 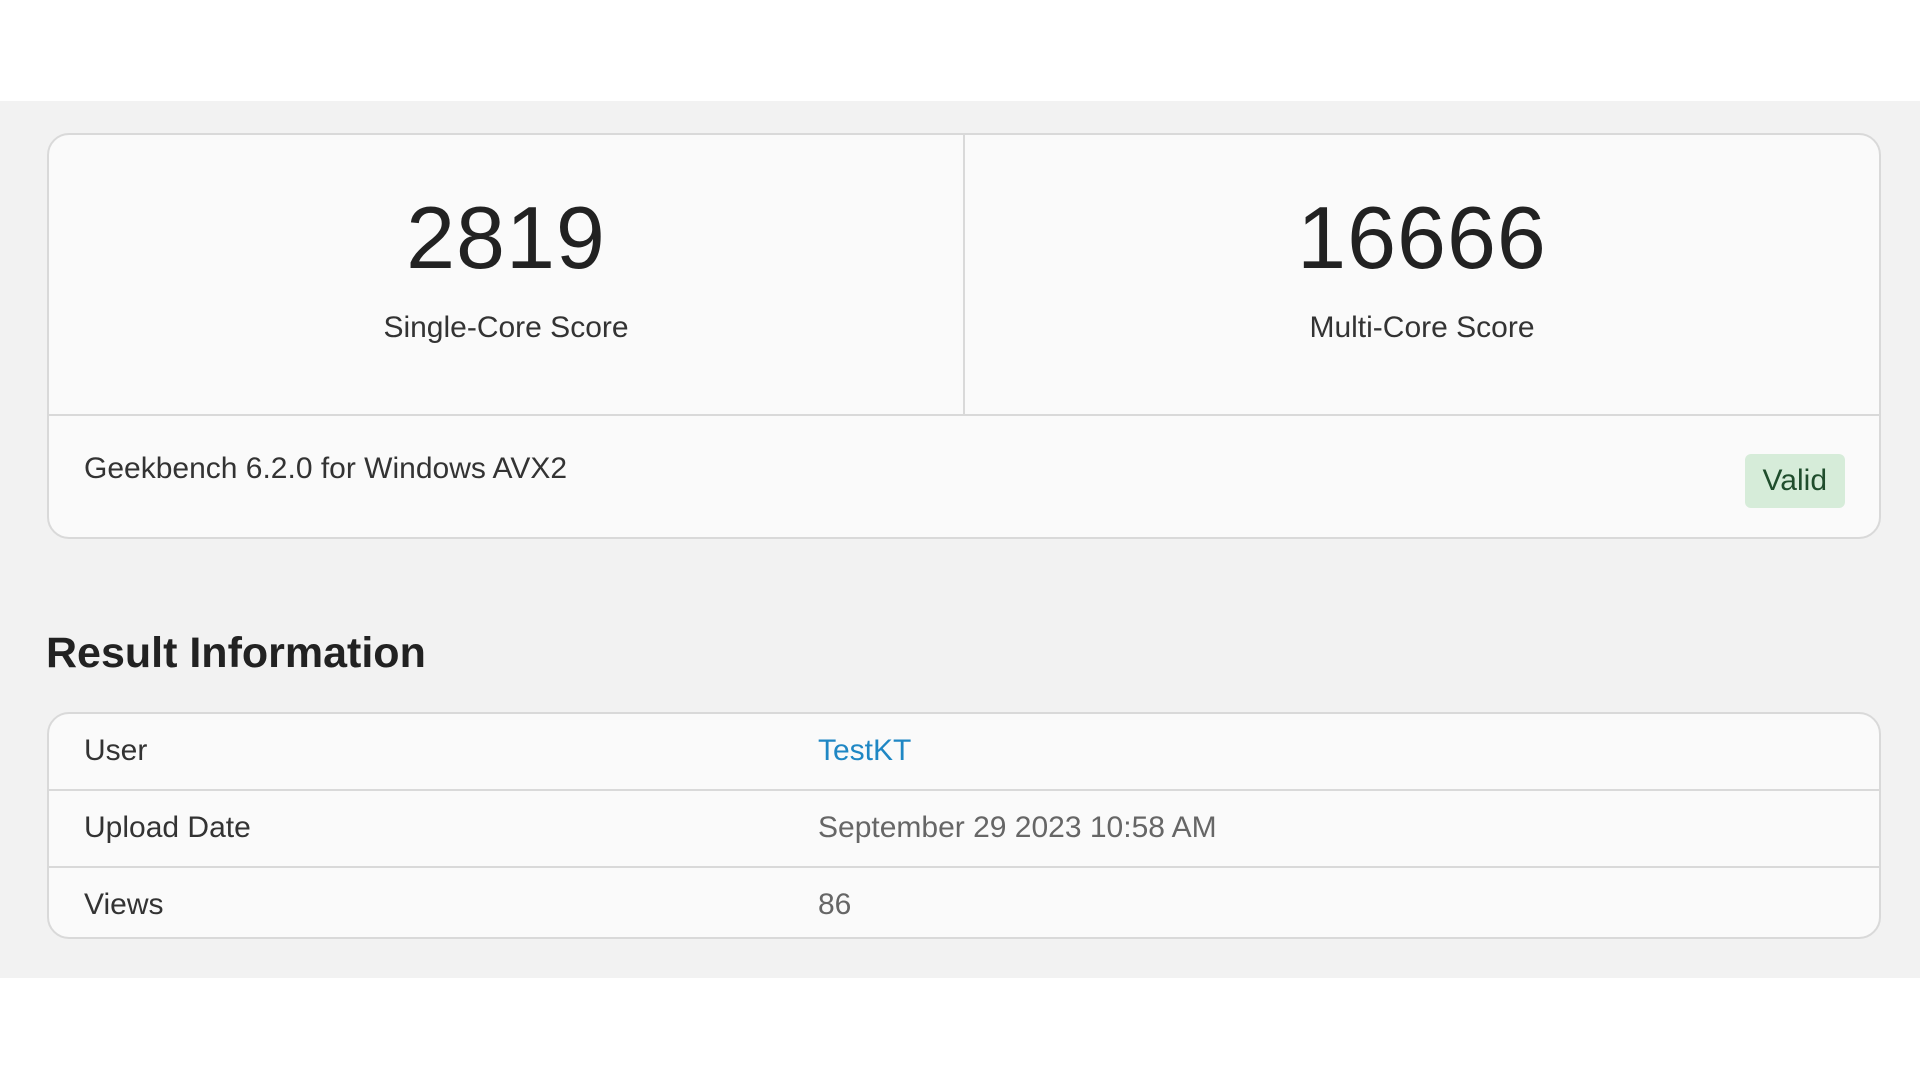 I want to click on table-row: User TestKT, so click(x=964, y=752).